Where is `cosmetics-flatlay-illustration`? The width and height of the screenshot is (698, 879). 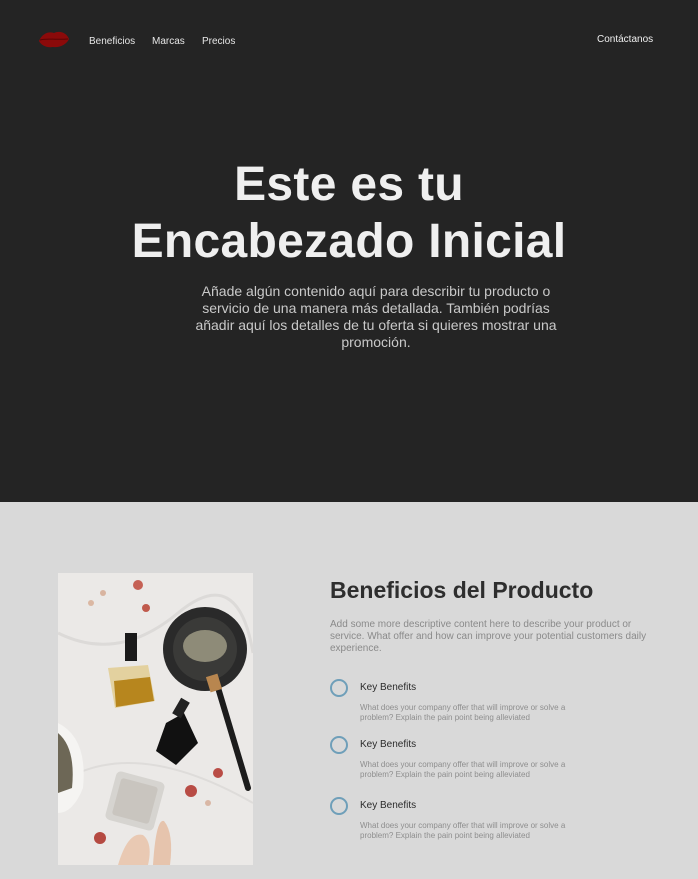
cosmetics-flatlay-illustration is located at coordinates (155, 719).